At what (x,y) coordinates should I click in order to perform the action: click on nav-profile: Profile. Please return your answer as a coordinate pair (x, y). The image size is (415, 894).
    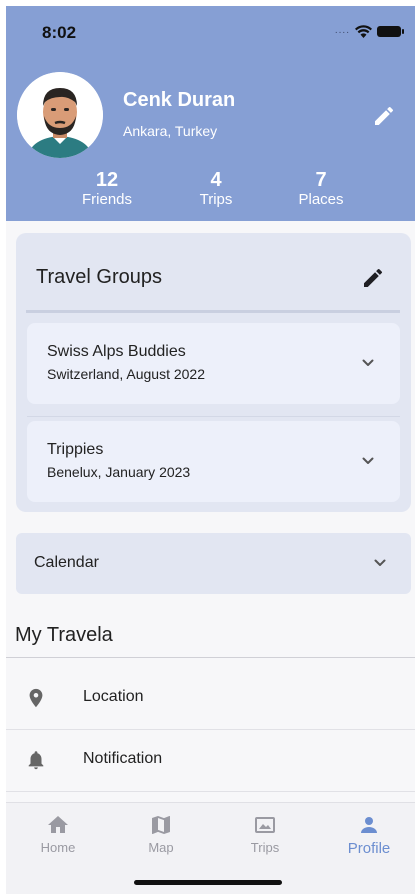
    Looking at the image, I should click on (369, 835).